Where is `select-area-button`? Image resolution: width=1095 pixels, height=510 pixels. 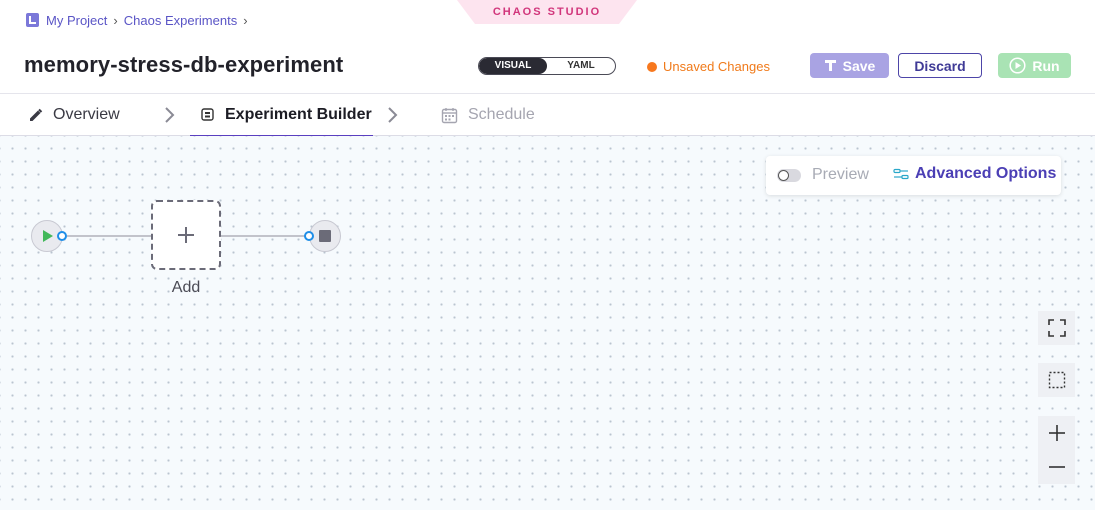 select-area-button is located at coordinates (1056, 380).